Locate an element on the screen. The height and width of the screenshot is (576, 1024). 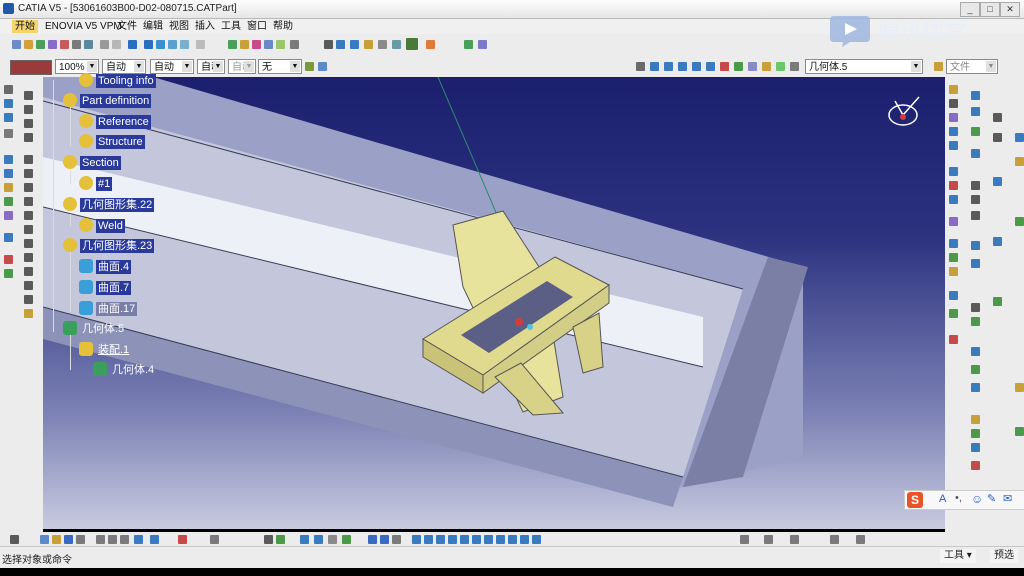
power-copy-icon is located at coordinates (860, 539).